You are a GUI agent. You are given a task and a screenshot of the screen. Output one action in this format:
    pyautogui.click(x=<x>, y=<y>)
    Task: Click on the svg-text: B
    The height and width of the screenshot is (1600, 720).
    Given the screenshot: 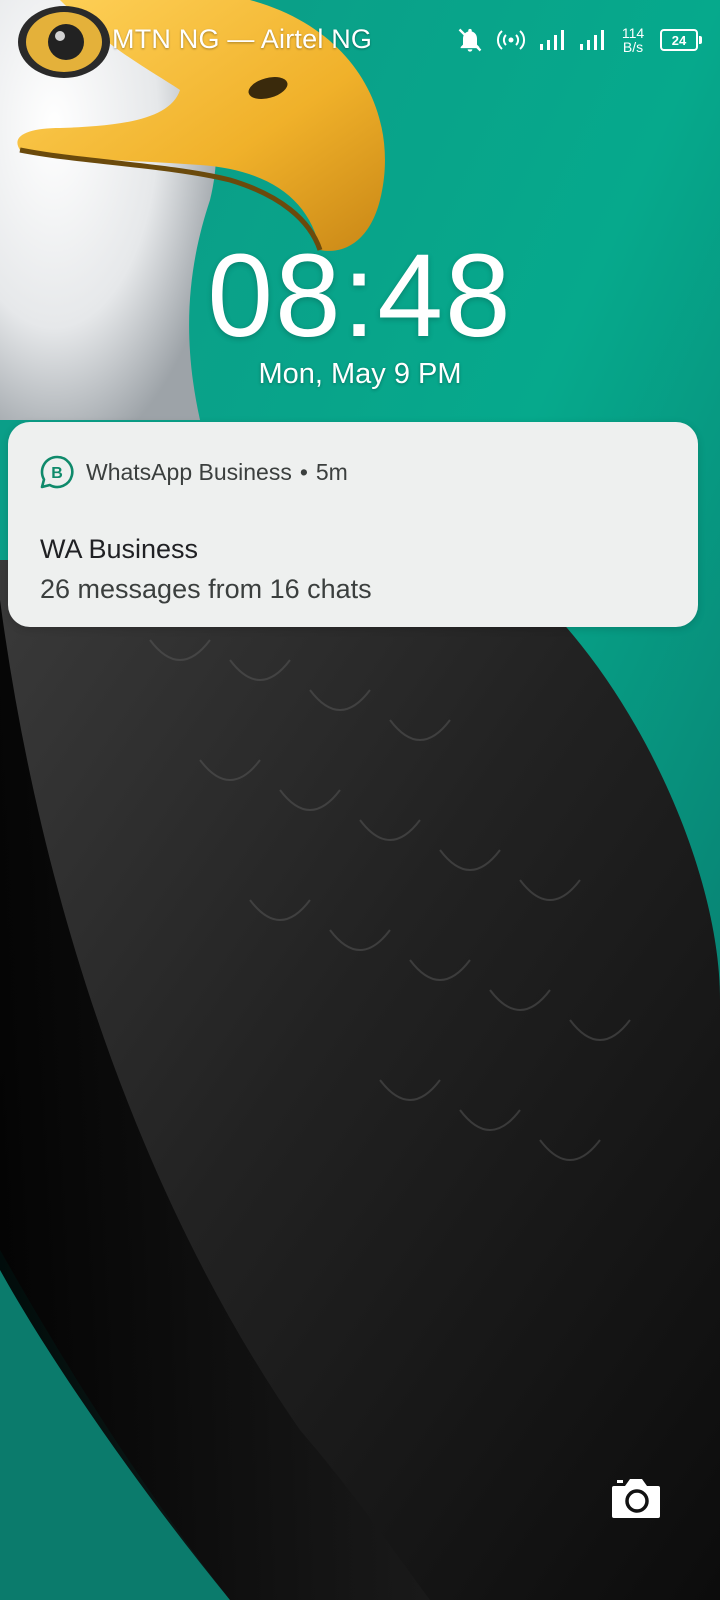 What is the action you would take?
    pyautogui.click(x=57, y=473)
    